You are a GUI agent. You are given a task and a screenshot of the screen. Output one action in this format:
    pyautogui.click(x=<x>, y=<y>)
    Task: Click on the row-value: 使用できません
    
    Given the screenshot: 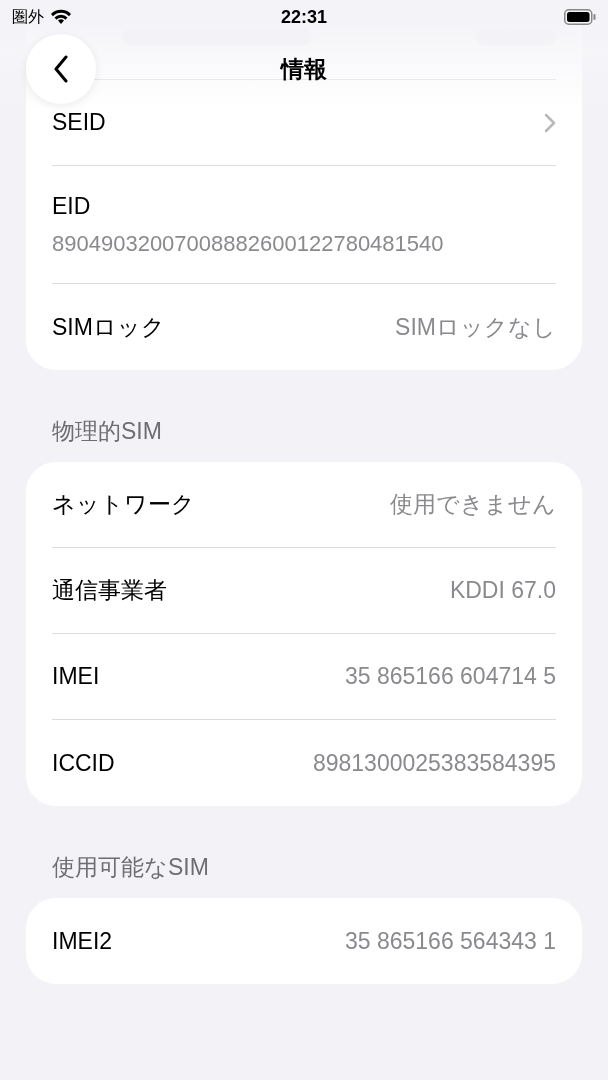 What is the action you would take?
    pyautogui.click(x=473, y=505)
    